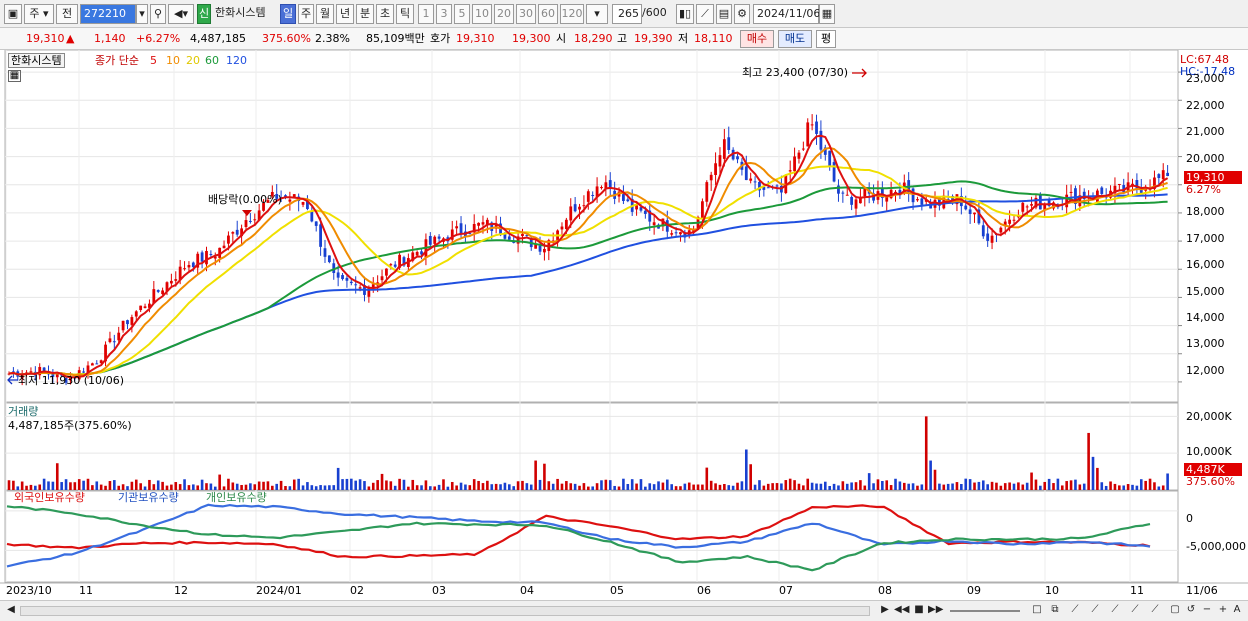 The height and width of the screenshot is (621, 1248). Describe the element at coordinates (1202, 590) in the screenshot. I see `x-tick-last-date: 11/06` at that location.